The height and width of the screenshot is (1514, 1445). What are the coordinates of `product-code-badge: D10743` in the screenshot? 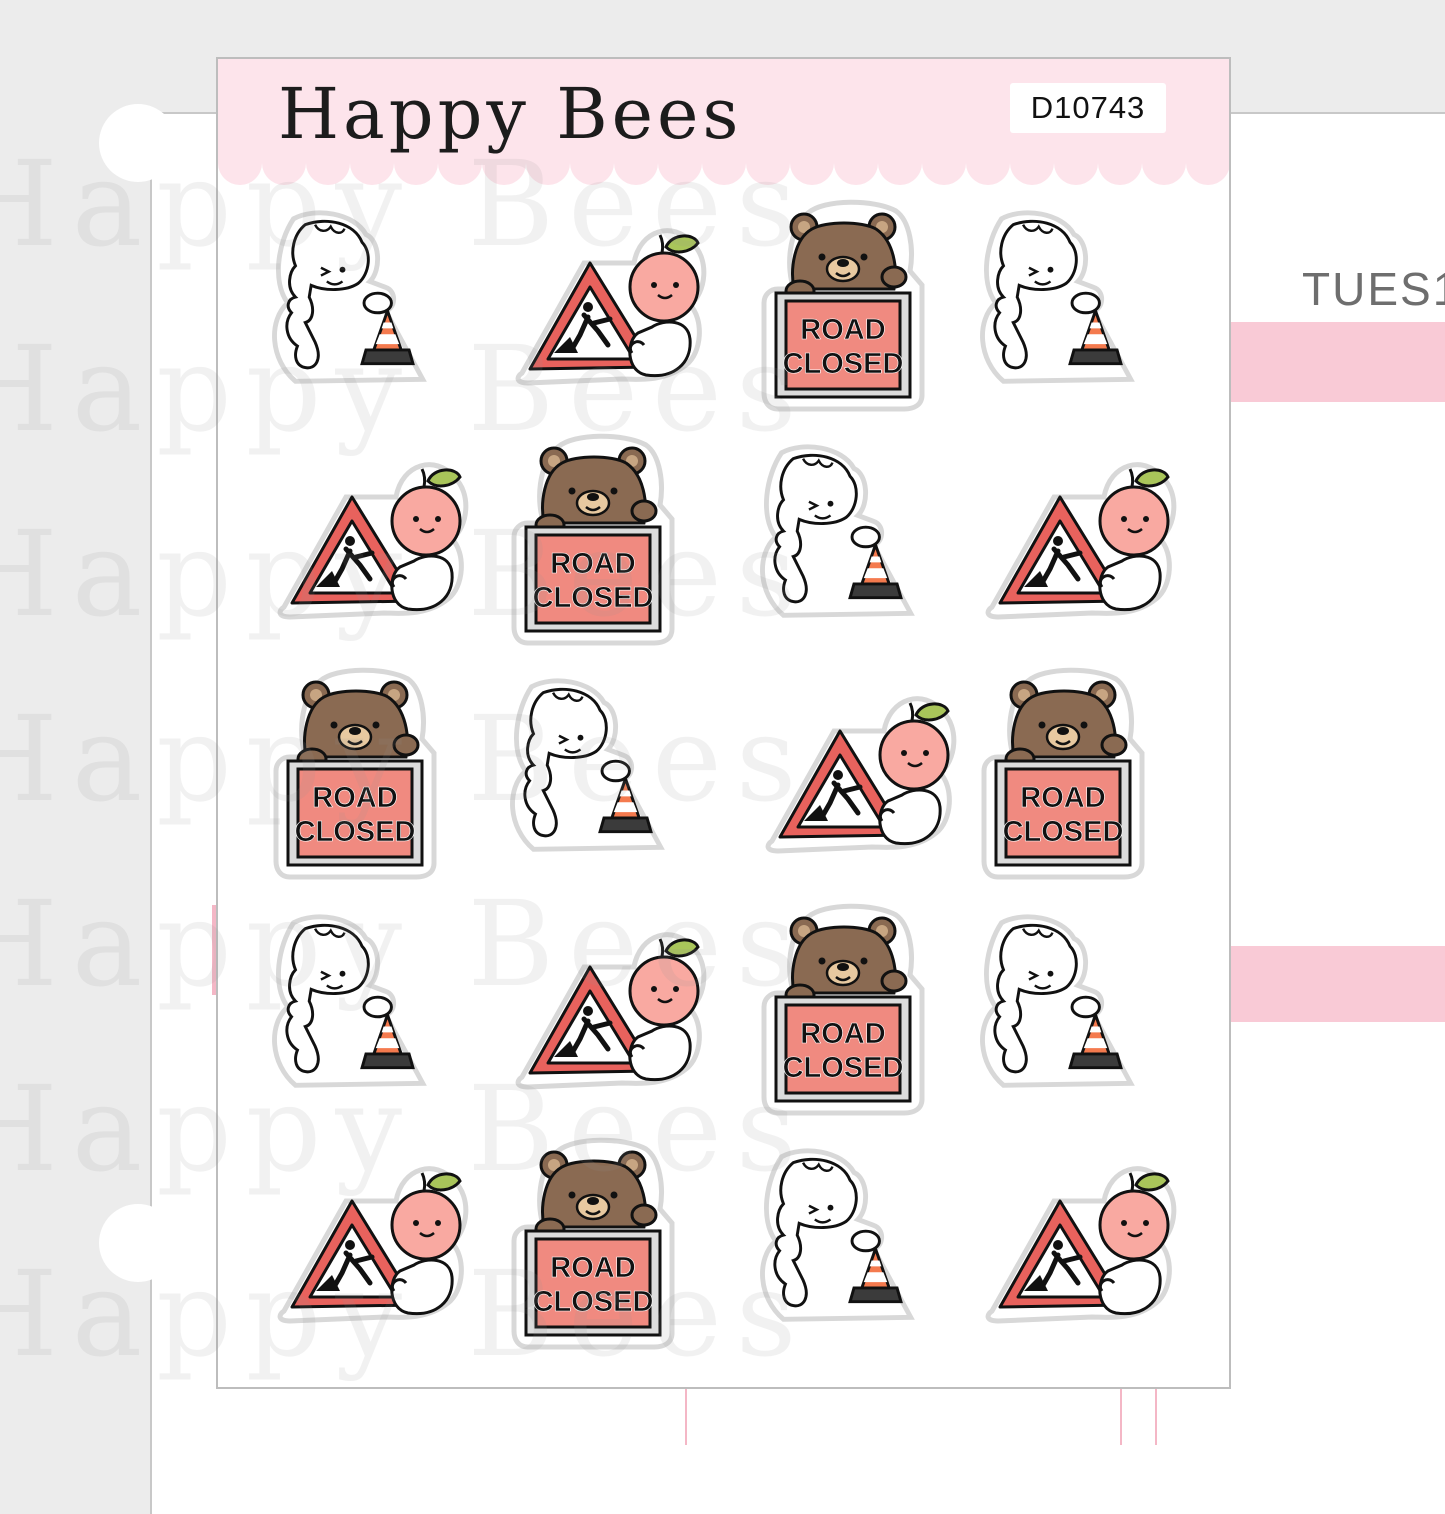 It's located at (1088, 108).